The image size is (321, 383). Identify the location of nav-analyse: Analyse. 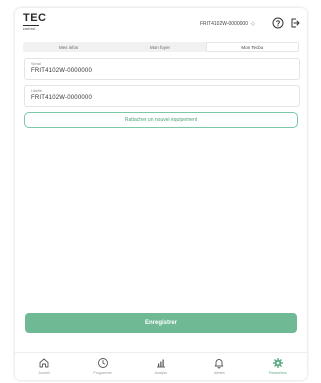
(161, 364).